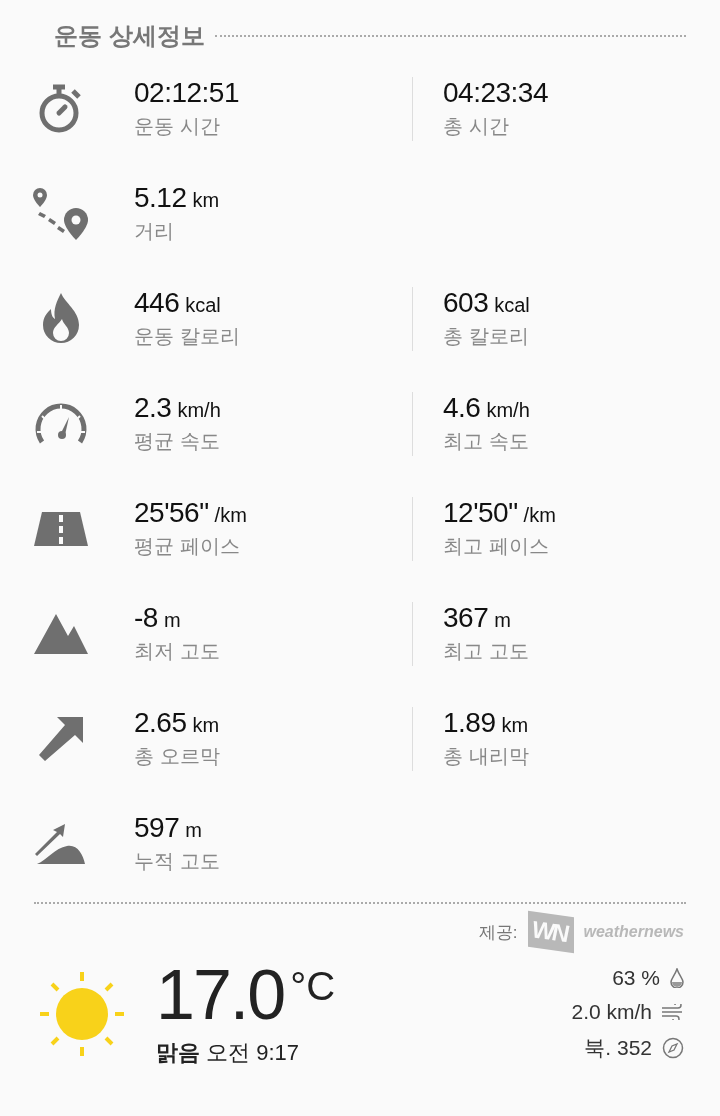  What do you see at coordinates (633, 932) in the screenshot?
I see `provider-name: weathernews` at bounding box center [633, 932].